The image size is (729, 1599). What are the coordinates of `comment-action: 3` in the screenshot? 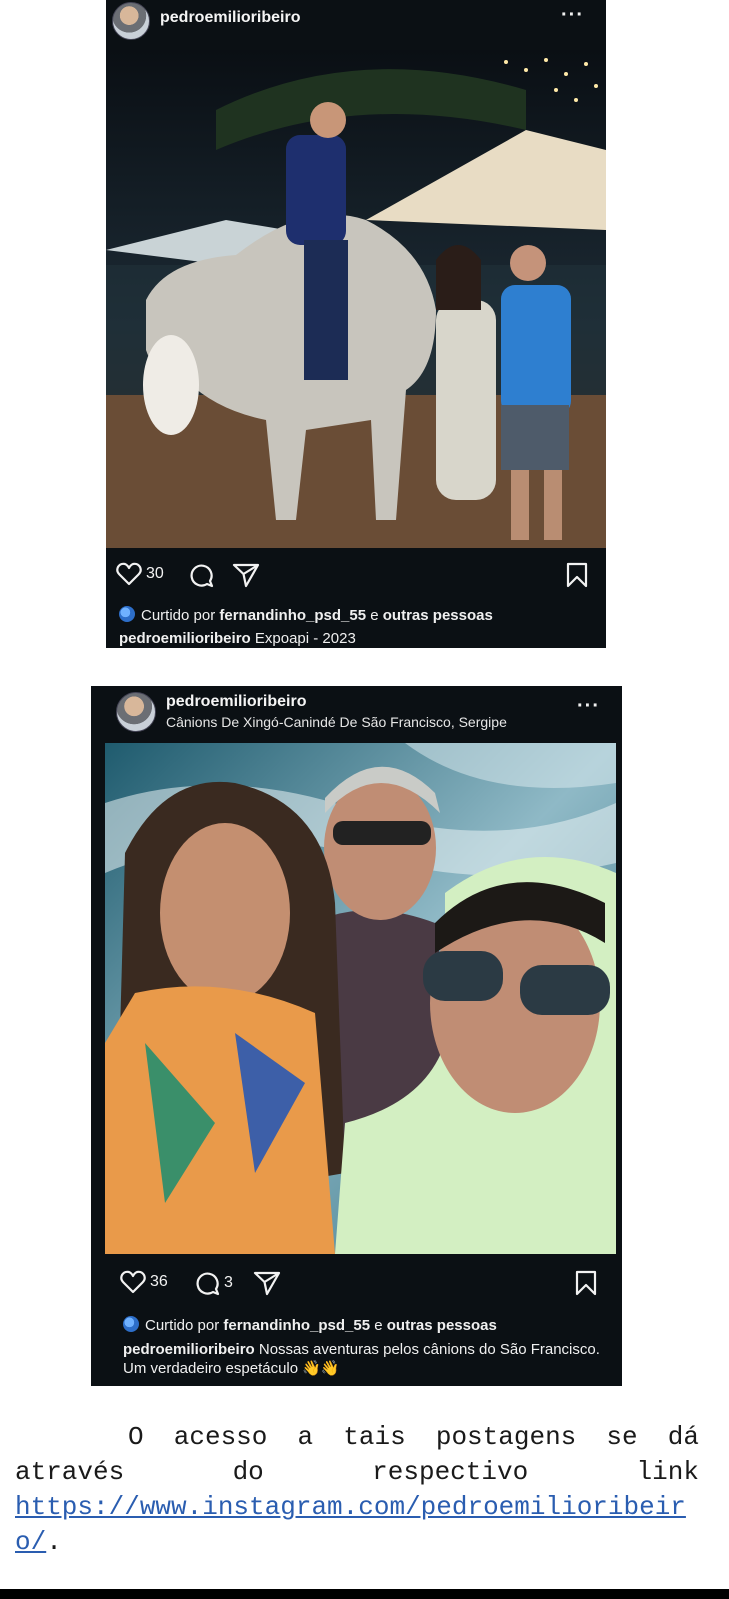 It's located at (213, 1283).